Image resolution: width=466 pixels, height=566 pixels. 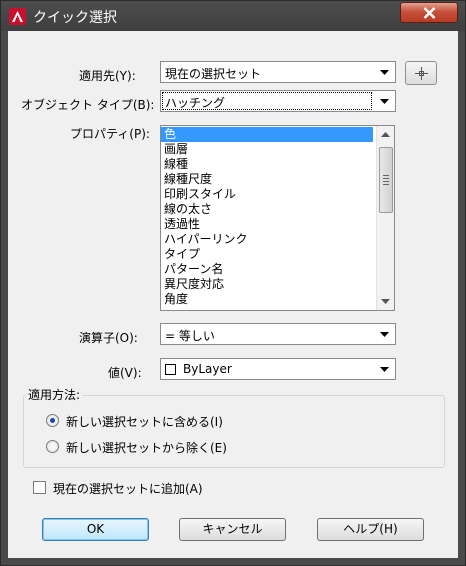 I want to click on apply-to-value: 現在の選択セット, so click(x=213, y=74).